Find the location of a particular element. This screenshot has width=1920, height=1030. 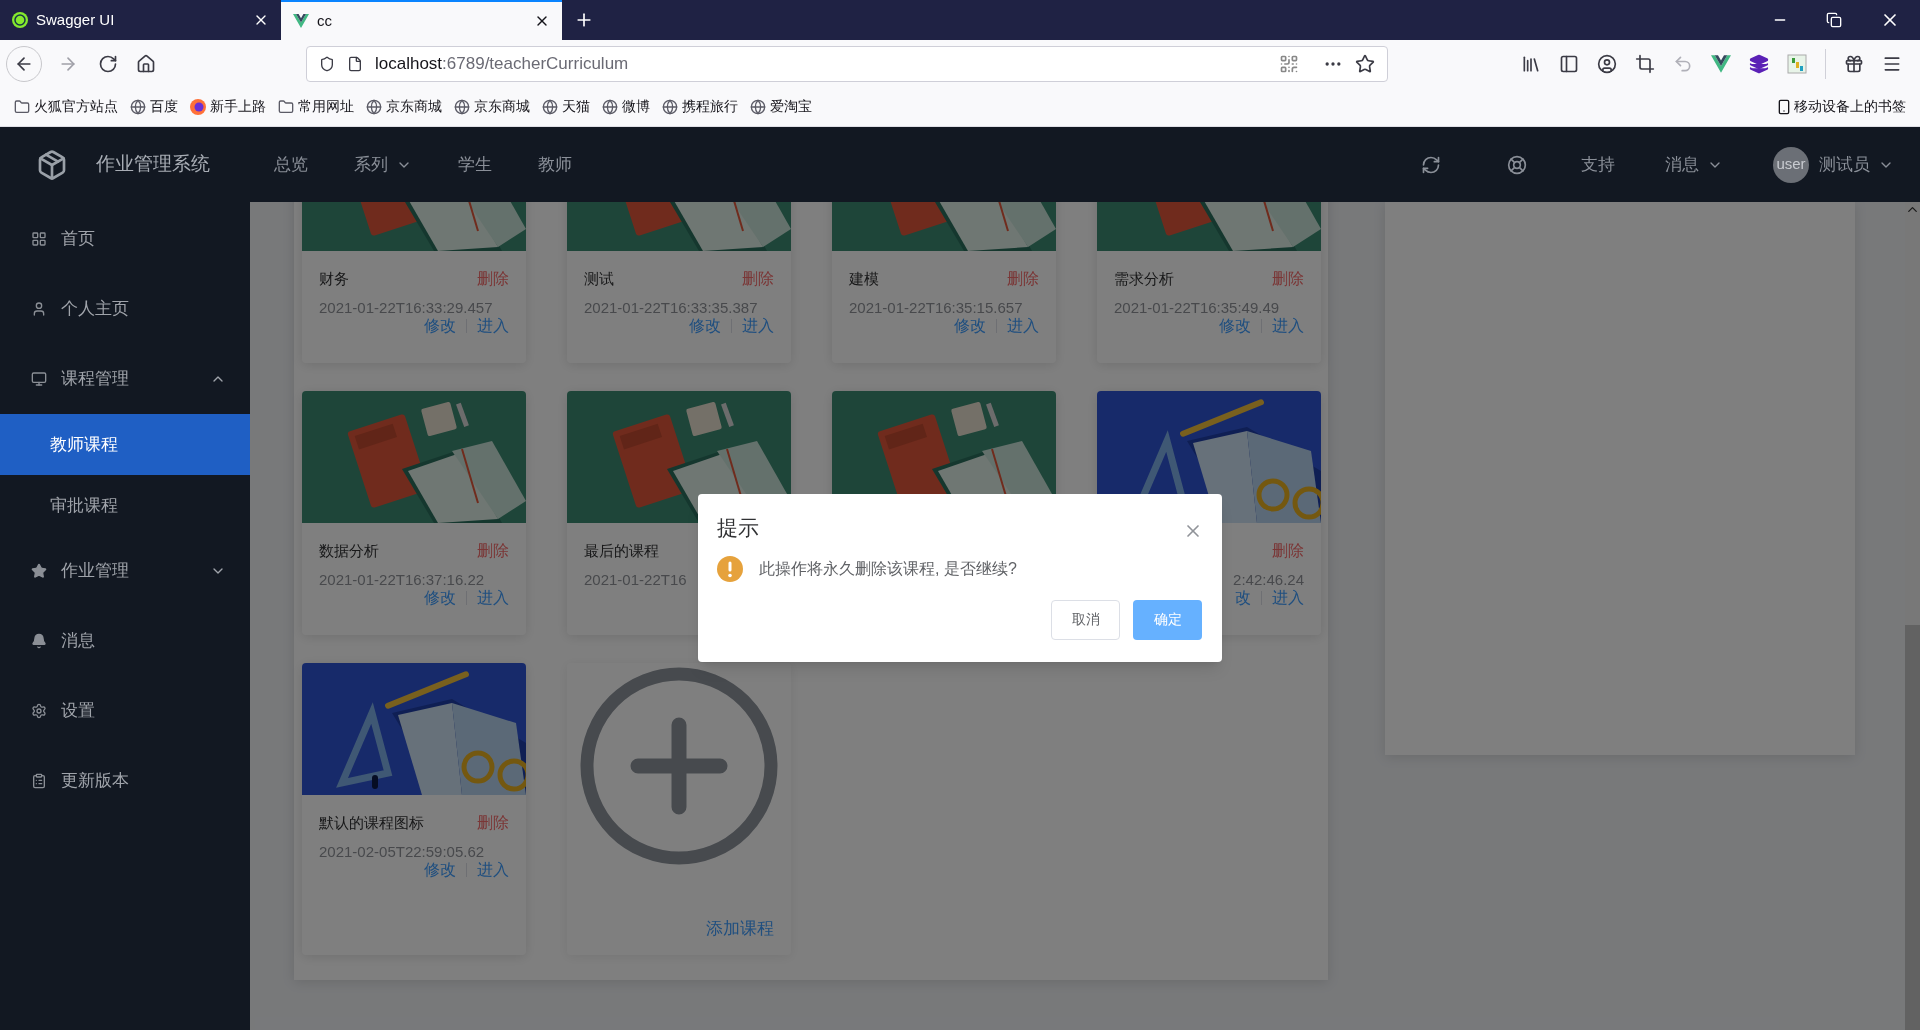

restore-icon is located at coordinates (1834, 20).